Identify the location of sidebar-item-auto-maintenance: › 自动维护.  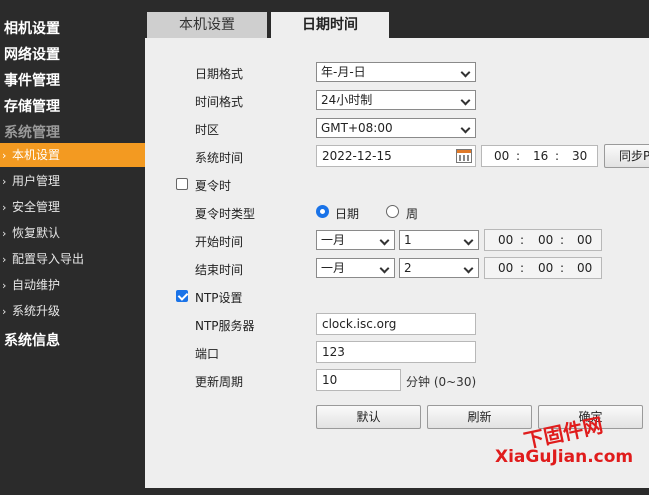
(72, 285).